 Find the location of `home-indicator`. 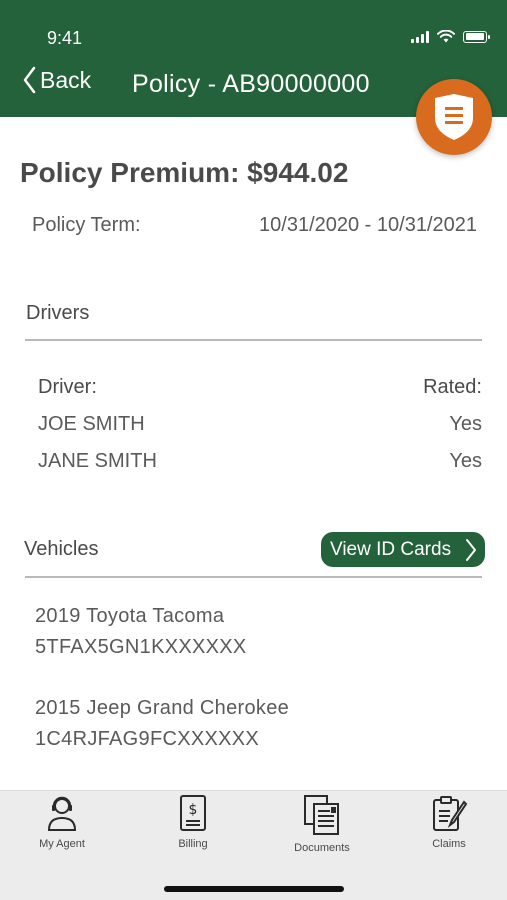

home-indicator is located at coordinates (254, 889).